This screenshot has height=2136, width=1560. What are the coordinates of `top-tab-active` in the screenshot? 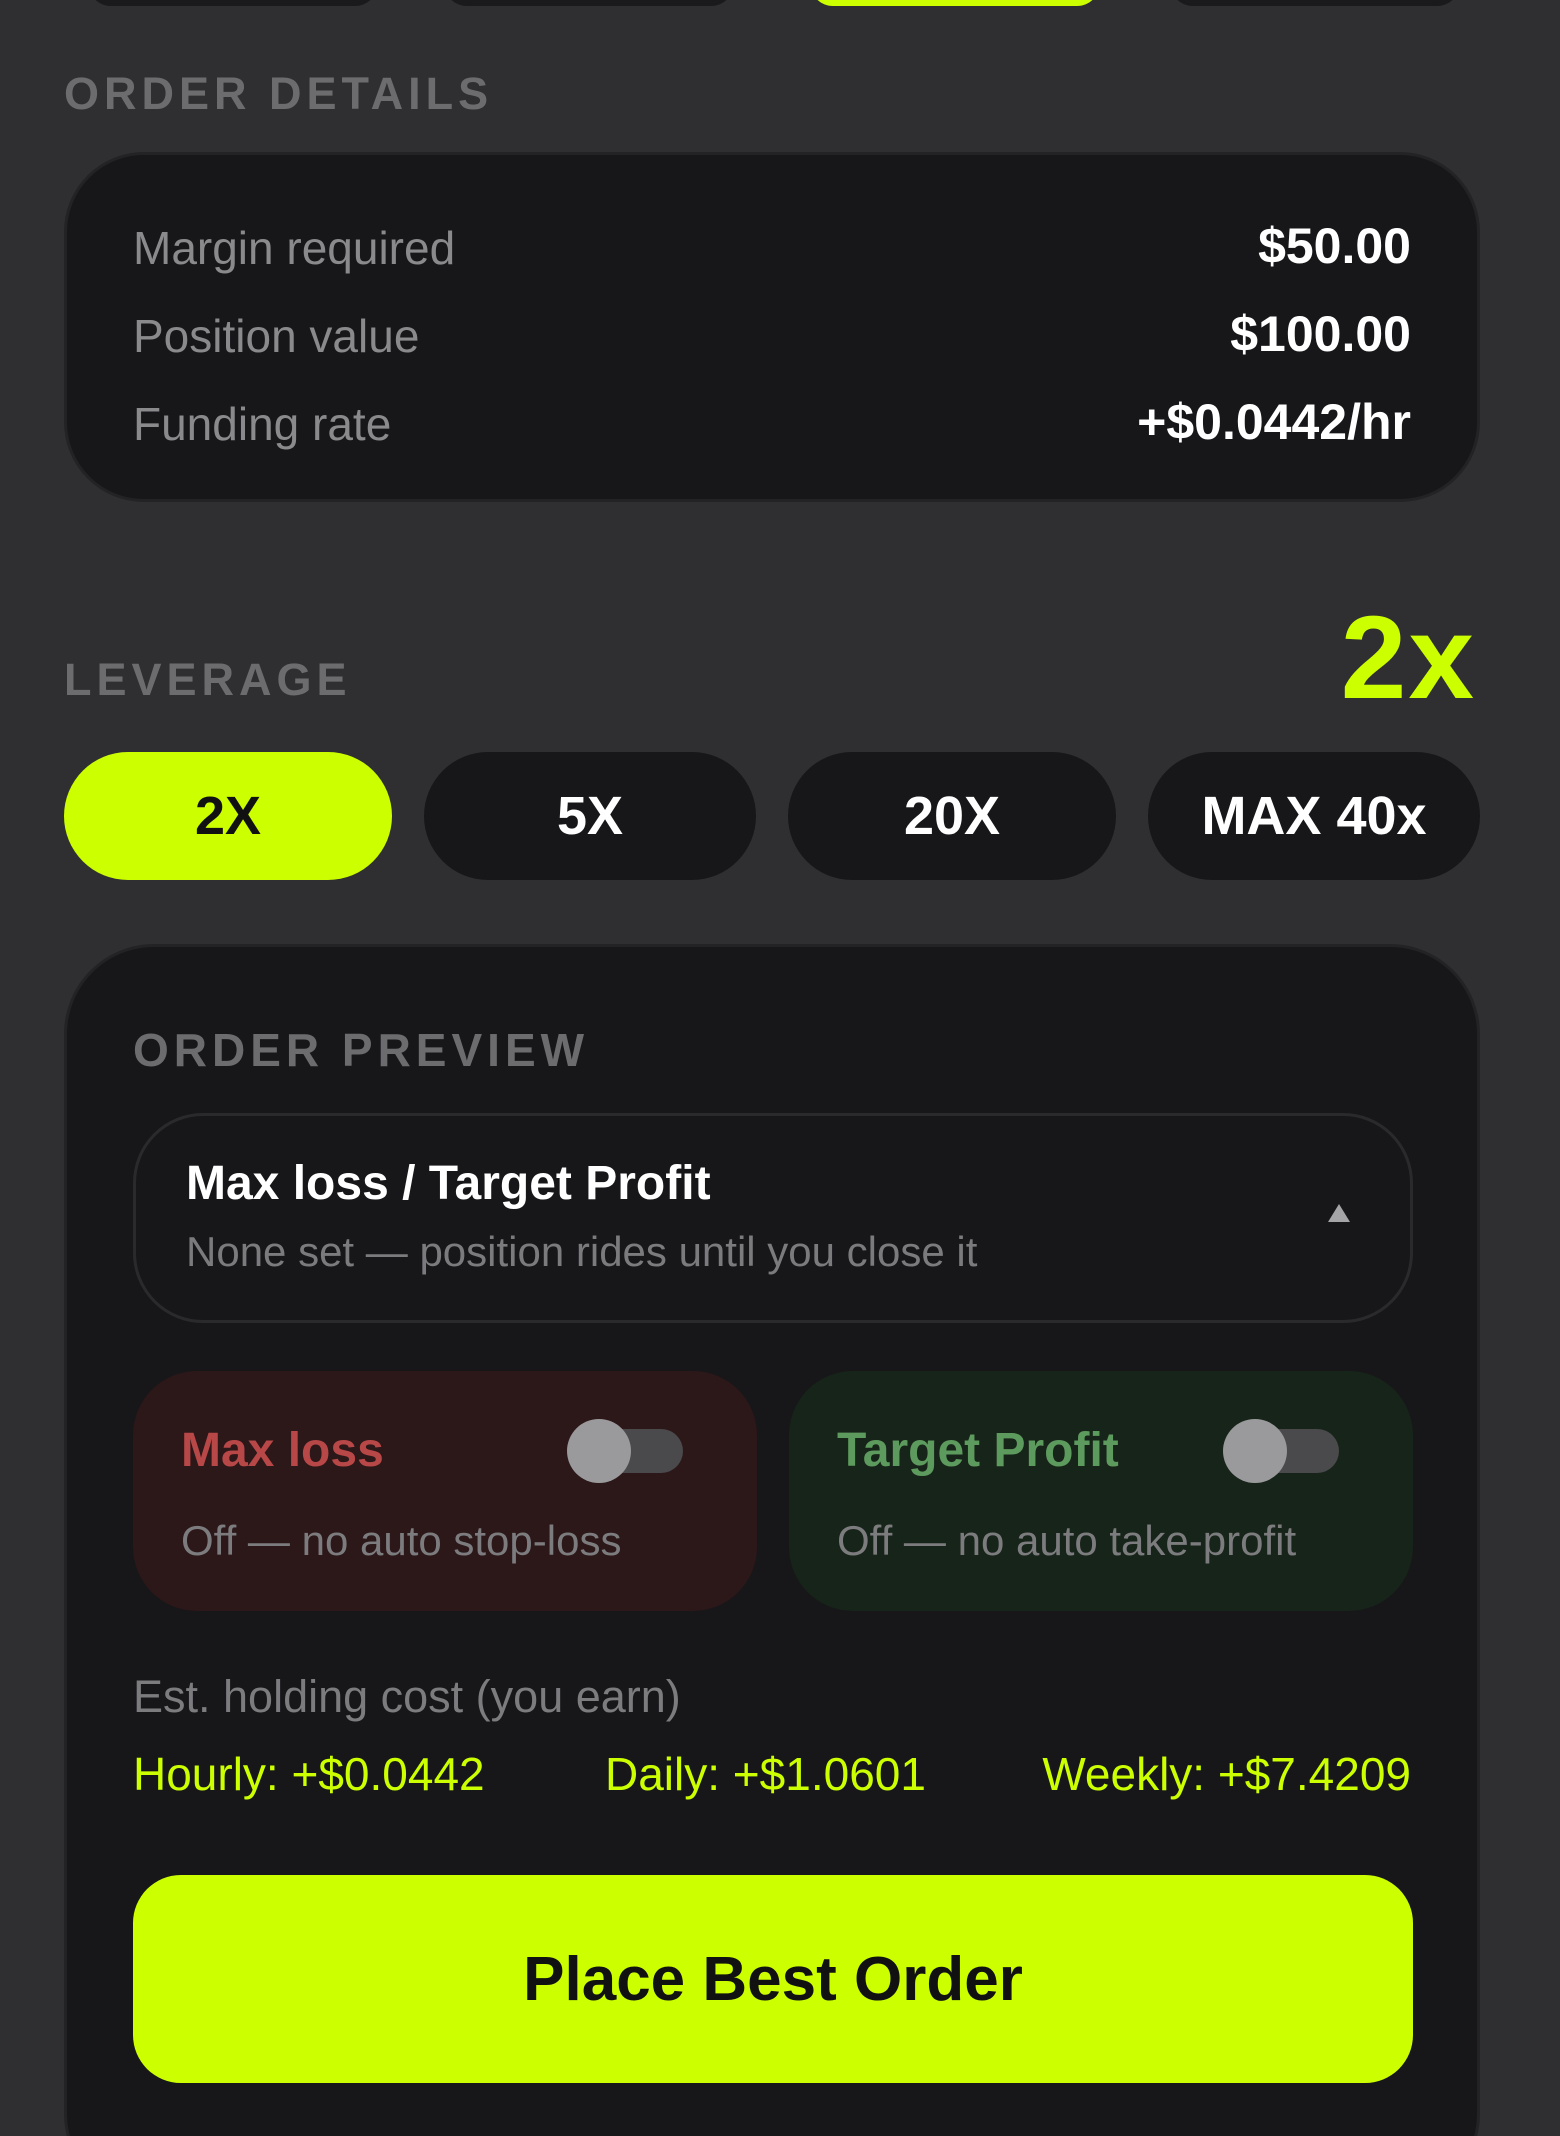 It's located at (955, 3).